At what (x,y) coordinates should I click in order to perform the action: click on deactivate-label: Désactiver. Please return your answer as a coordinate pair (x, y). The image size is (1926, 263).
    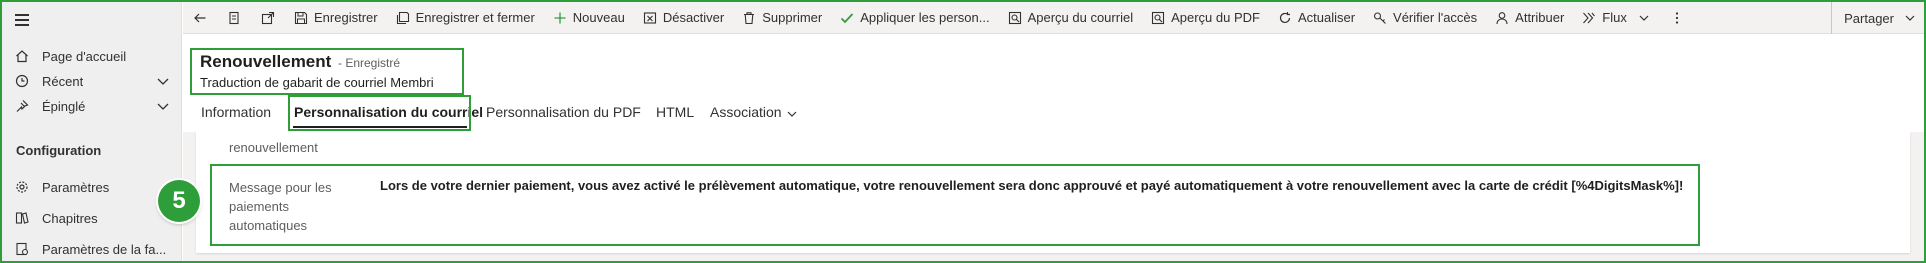
    Looking at the image, I should click on (693, 17).